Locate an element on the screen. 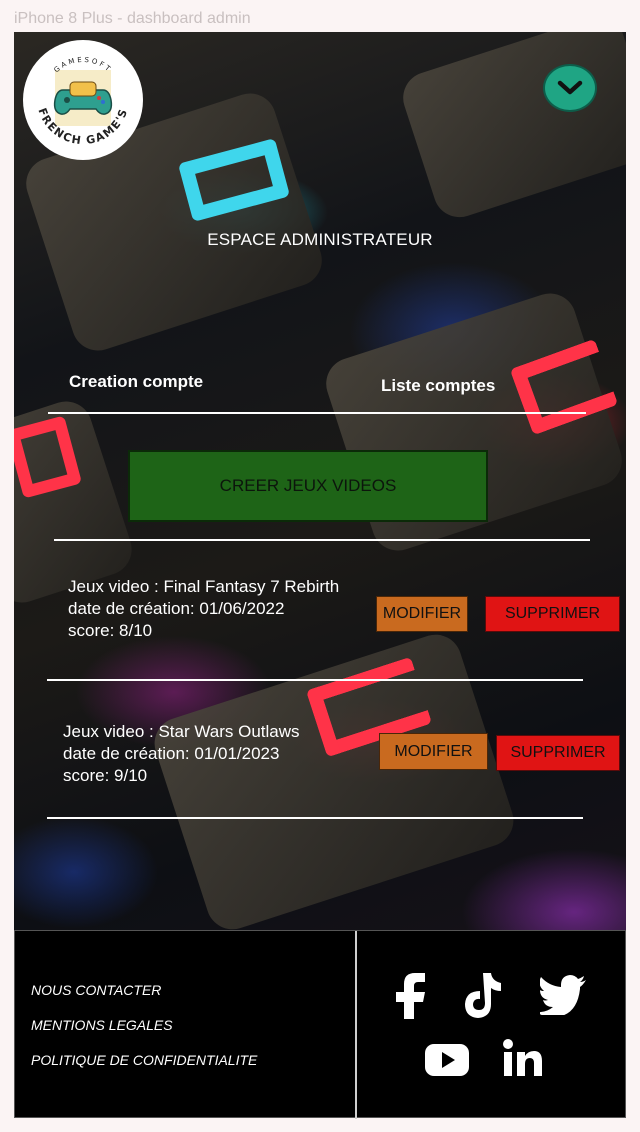  game-score: score: 8/10 is located at coordinates (110, 630).